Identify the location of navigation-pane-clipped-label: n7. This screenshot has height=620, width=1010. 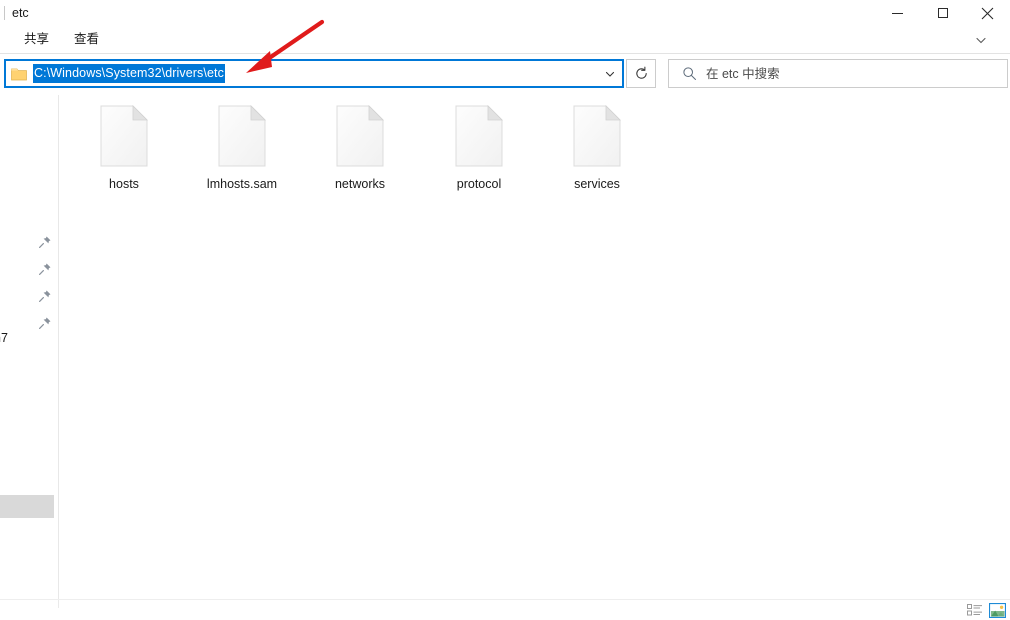
(4, 338).